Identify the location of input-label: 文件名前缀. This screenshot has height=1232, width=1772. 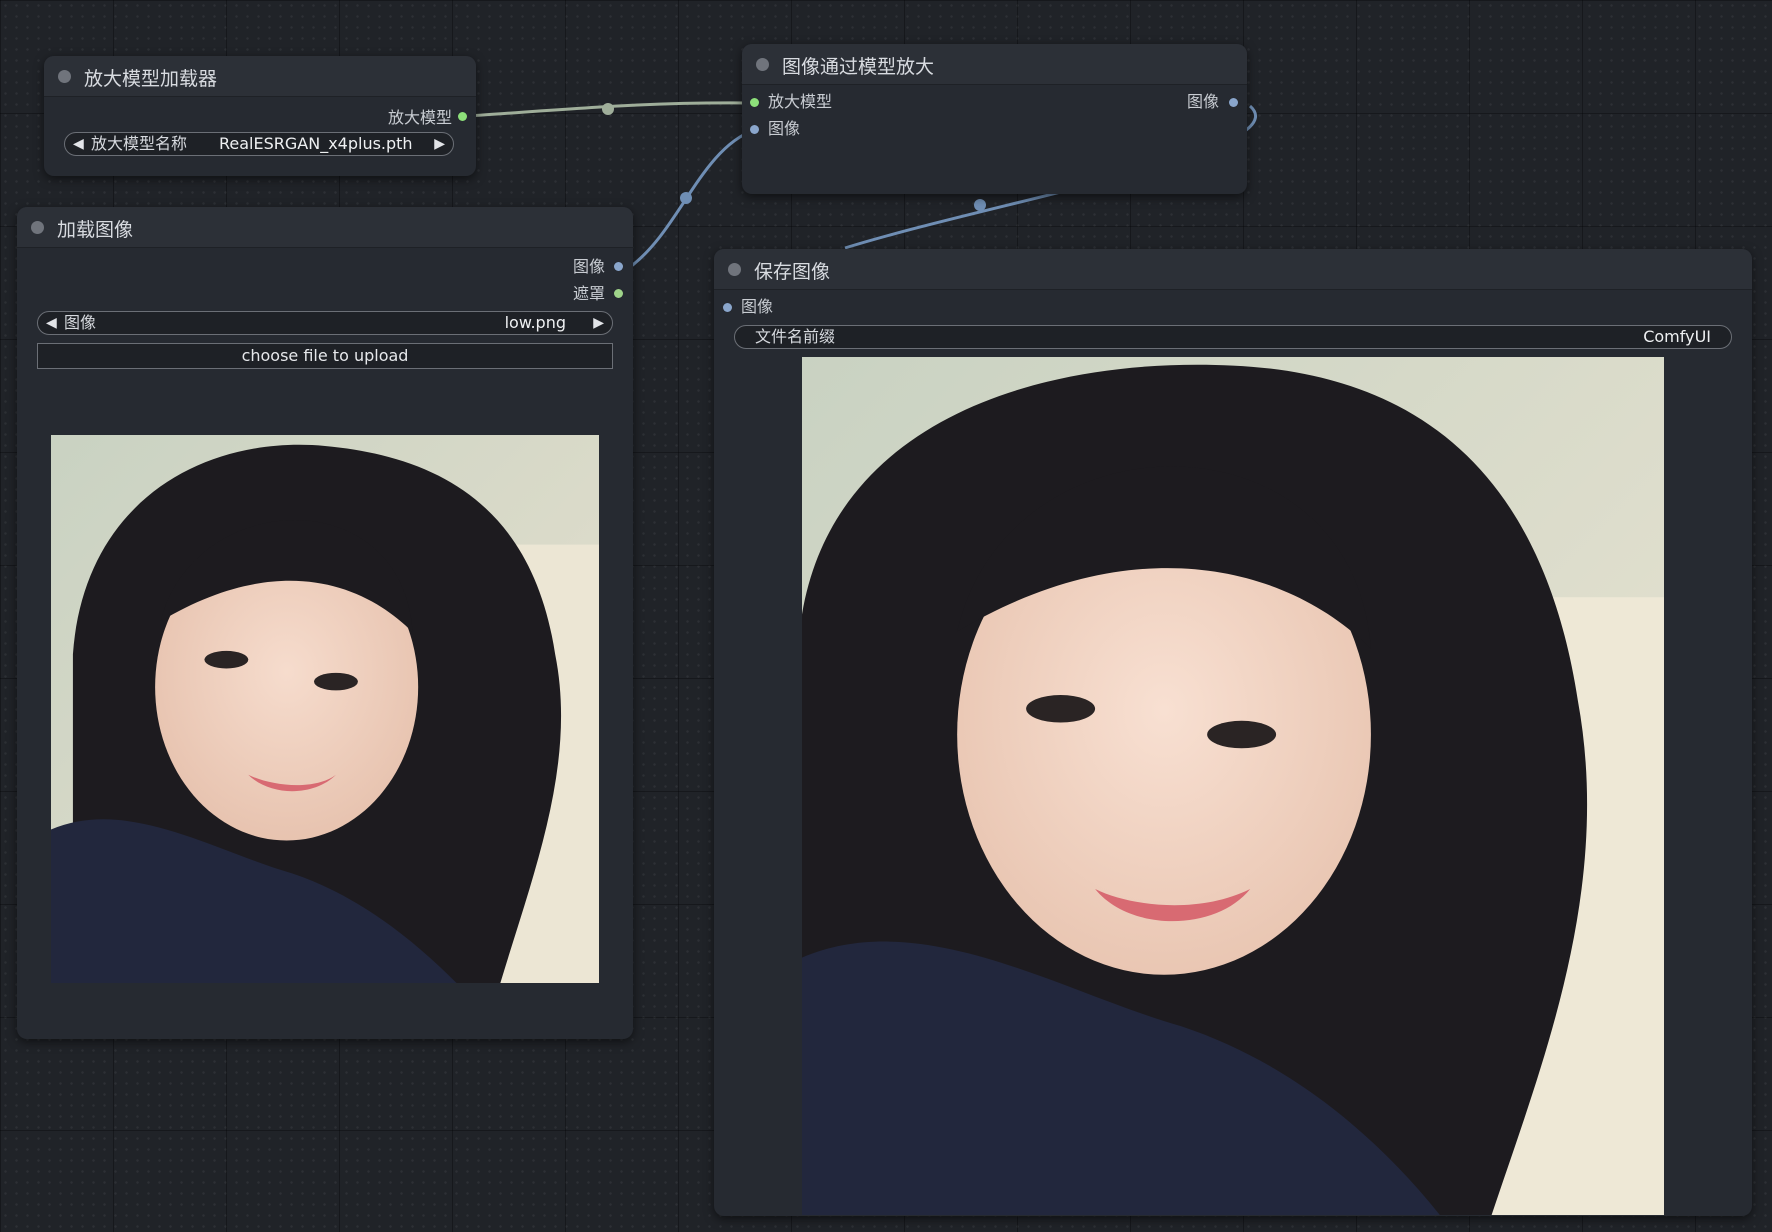
(795, 336).